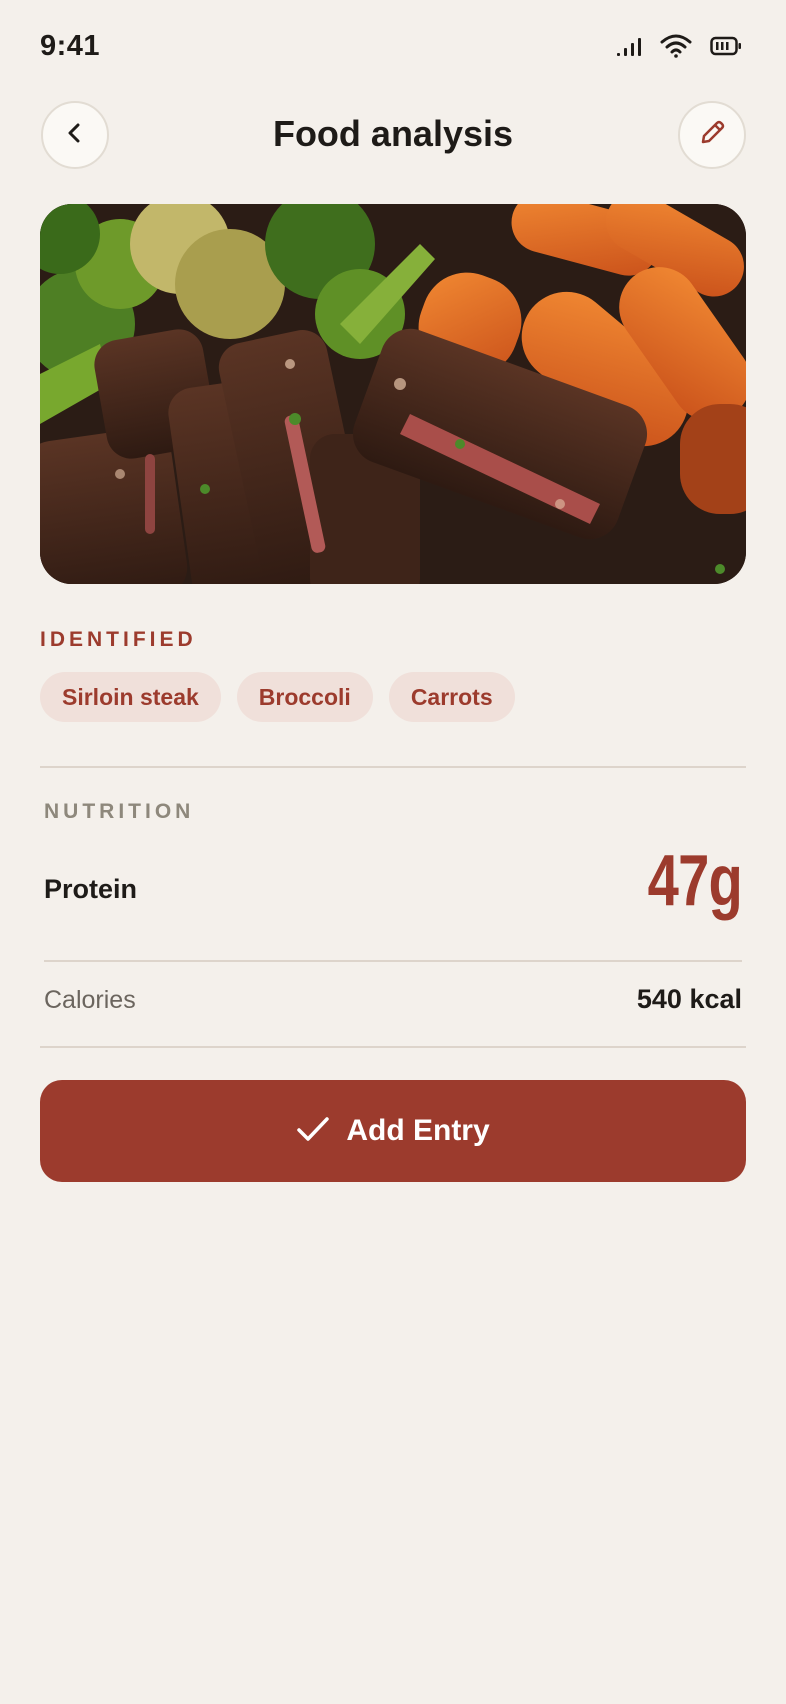  What do you see at coordinates (689, 999) in the screenshot?
I see `calories-value: 540 kcal` at bounding box center [689, 999].